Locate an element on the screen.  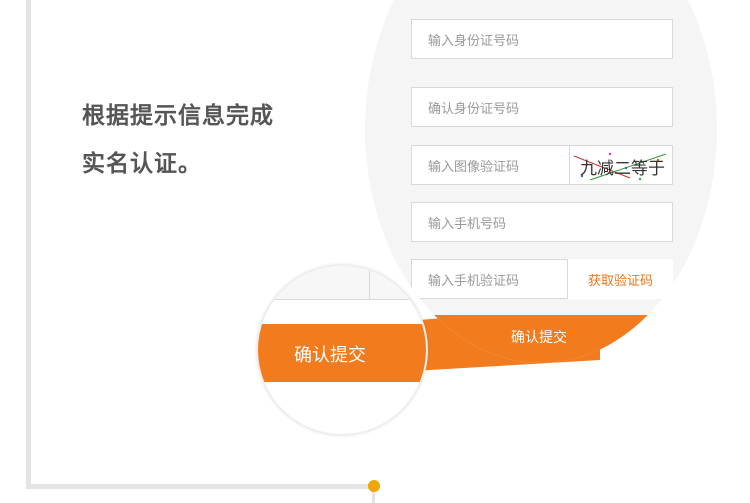
partial-field-stub: 证码 is located at coordinates (314, 283).